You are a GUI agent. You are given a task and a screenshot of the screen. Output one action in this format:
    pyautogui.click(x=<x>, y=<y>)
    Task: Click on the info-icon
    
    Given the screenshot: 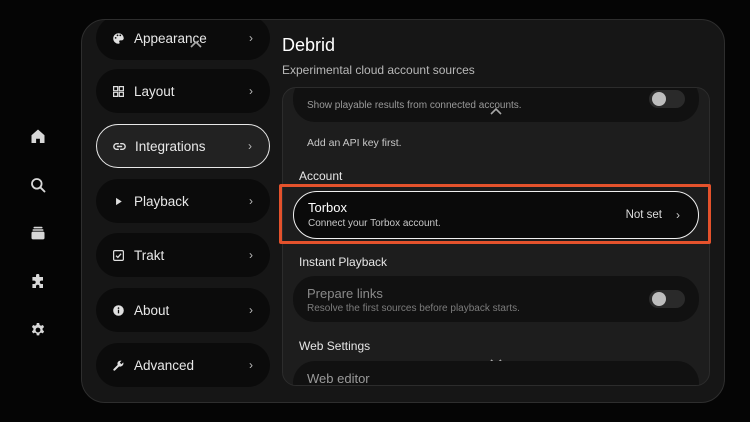 What is the action you would take?
    pyautogui.click(x=118, y=310)
    